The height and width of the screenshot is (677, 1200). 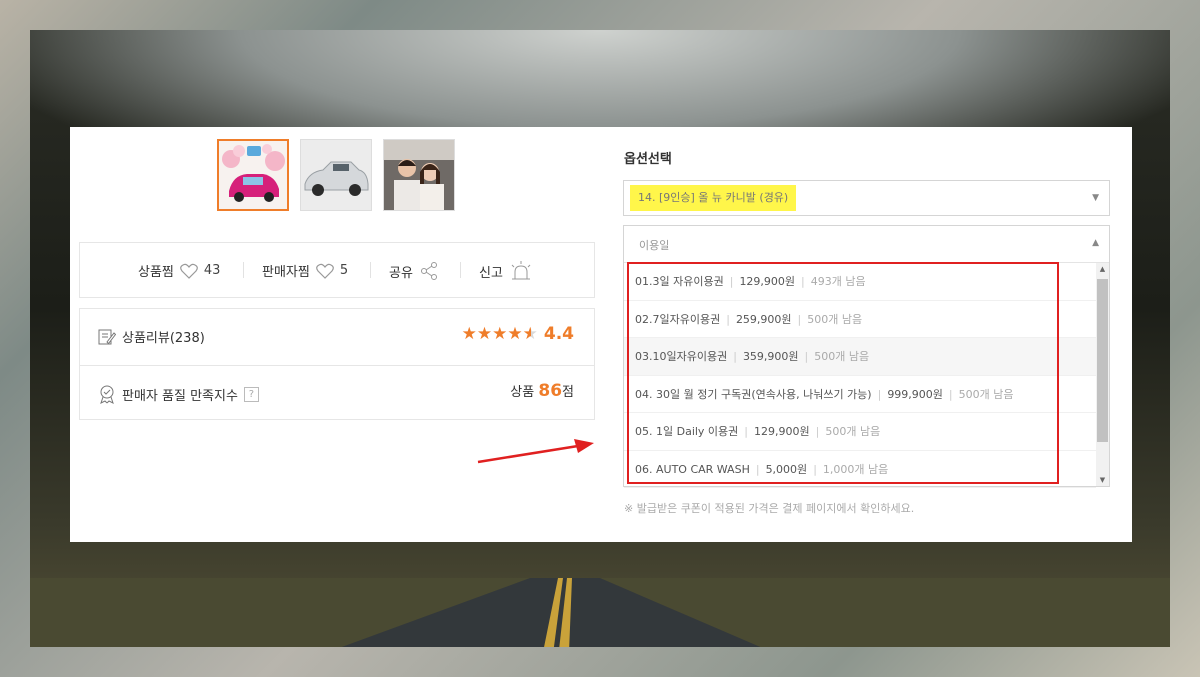 What do you see at coordinates (678, 319) in the screenshot?
I see `option-name: 02.7일자유이용권` at bounding box center [678, 319].